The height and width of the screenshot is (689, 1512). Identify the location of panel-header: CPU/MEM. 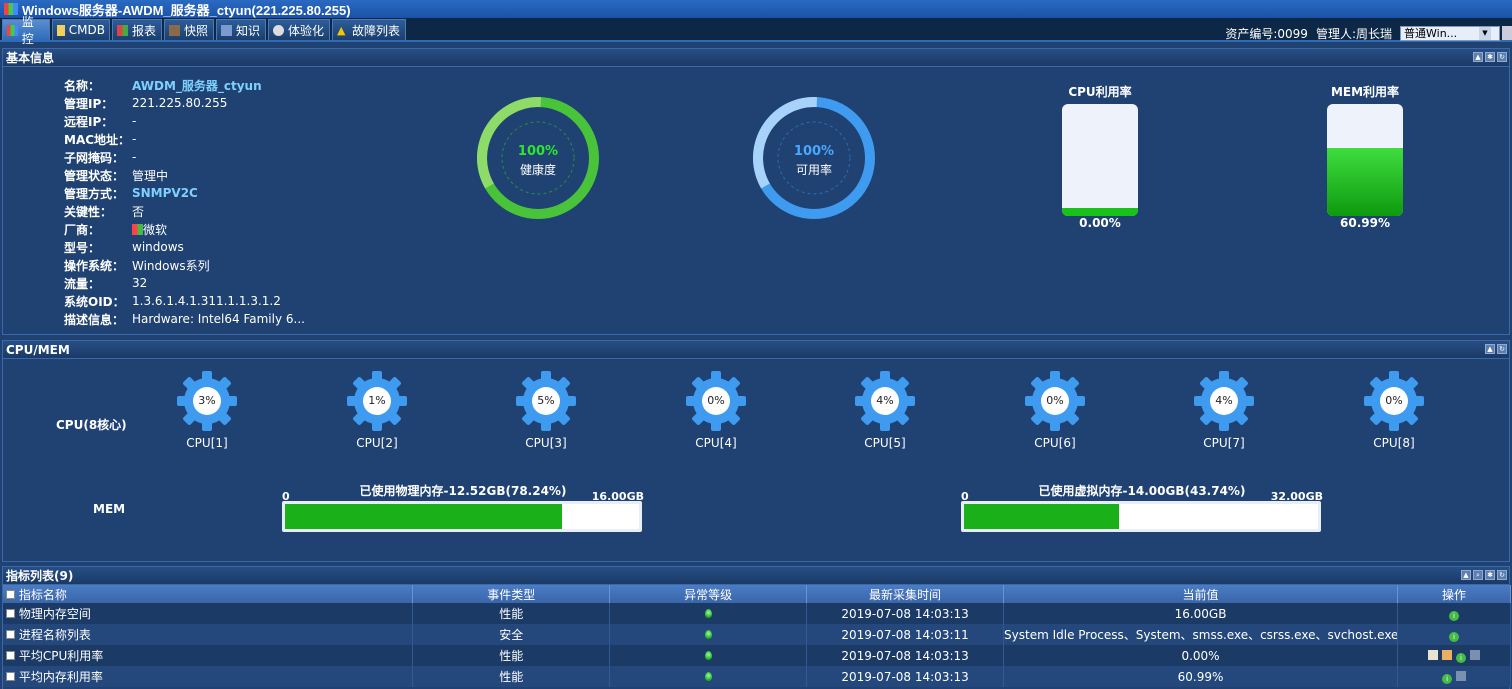
(756, 350).